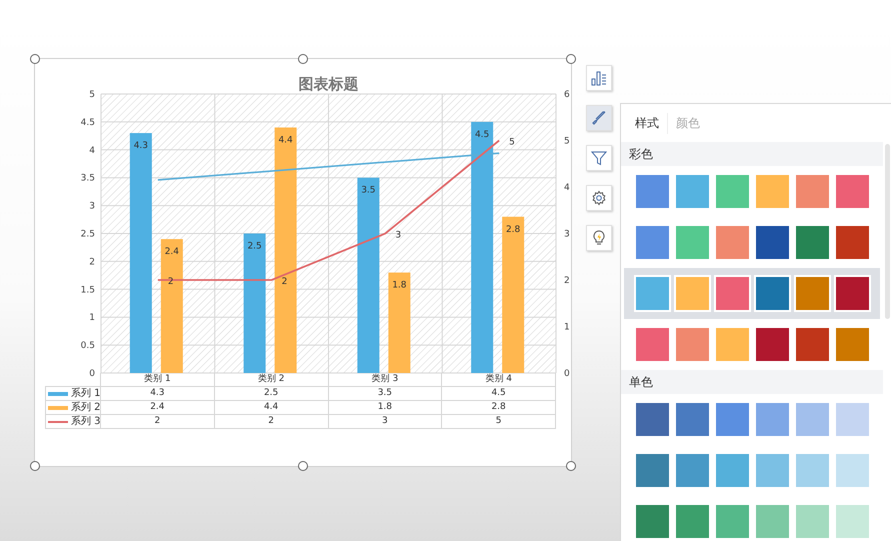 This screenshot has height=541, width=891. Describe the element at coordinates (887, 231) in the screenshot. I see `scrollbar` at that location.